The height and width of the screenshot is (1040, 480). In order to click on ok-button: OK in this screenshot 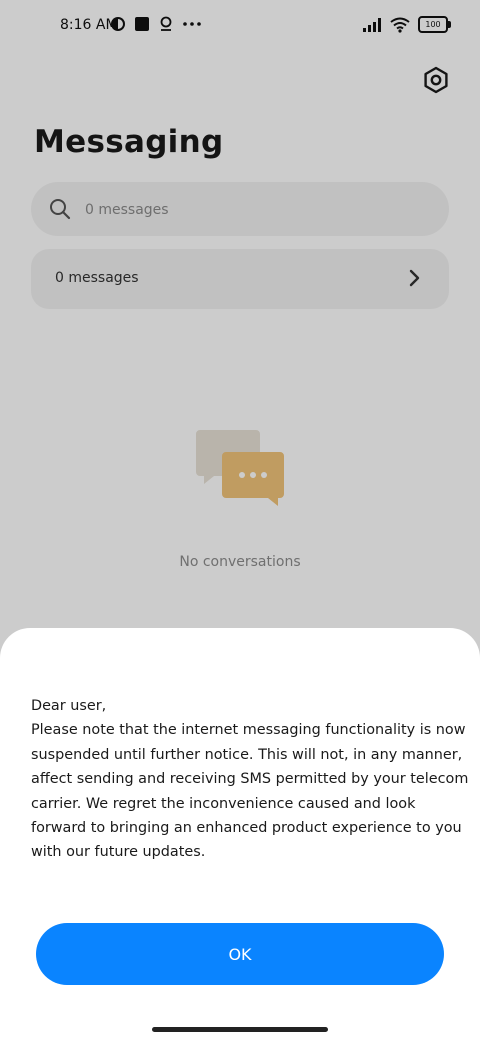, I will do `click(240, 954)`.